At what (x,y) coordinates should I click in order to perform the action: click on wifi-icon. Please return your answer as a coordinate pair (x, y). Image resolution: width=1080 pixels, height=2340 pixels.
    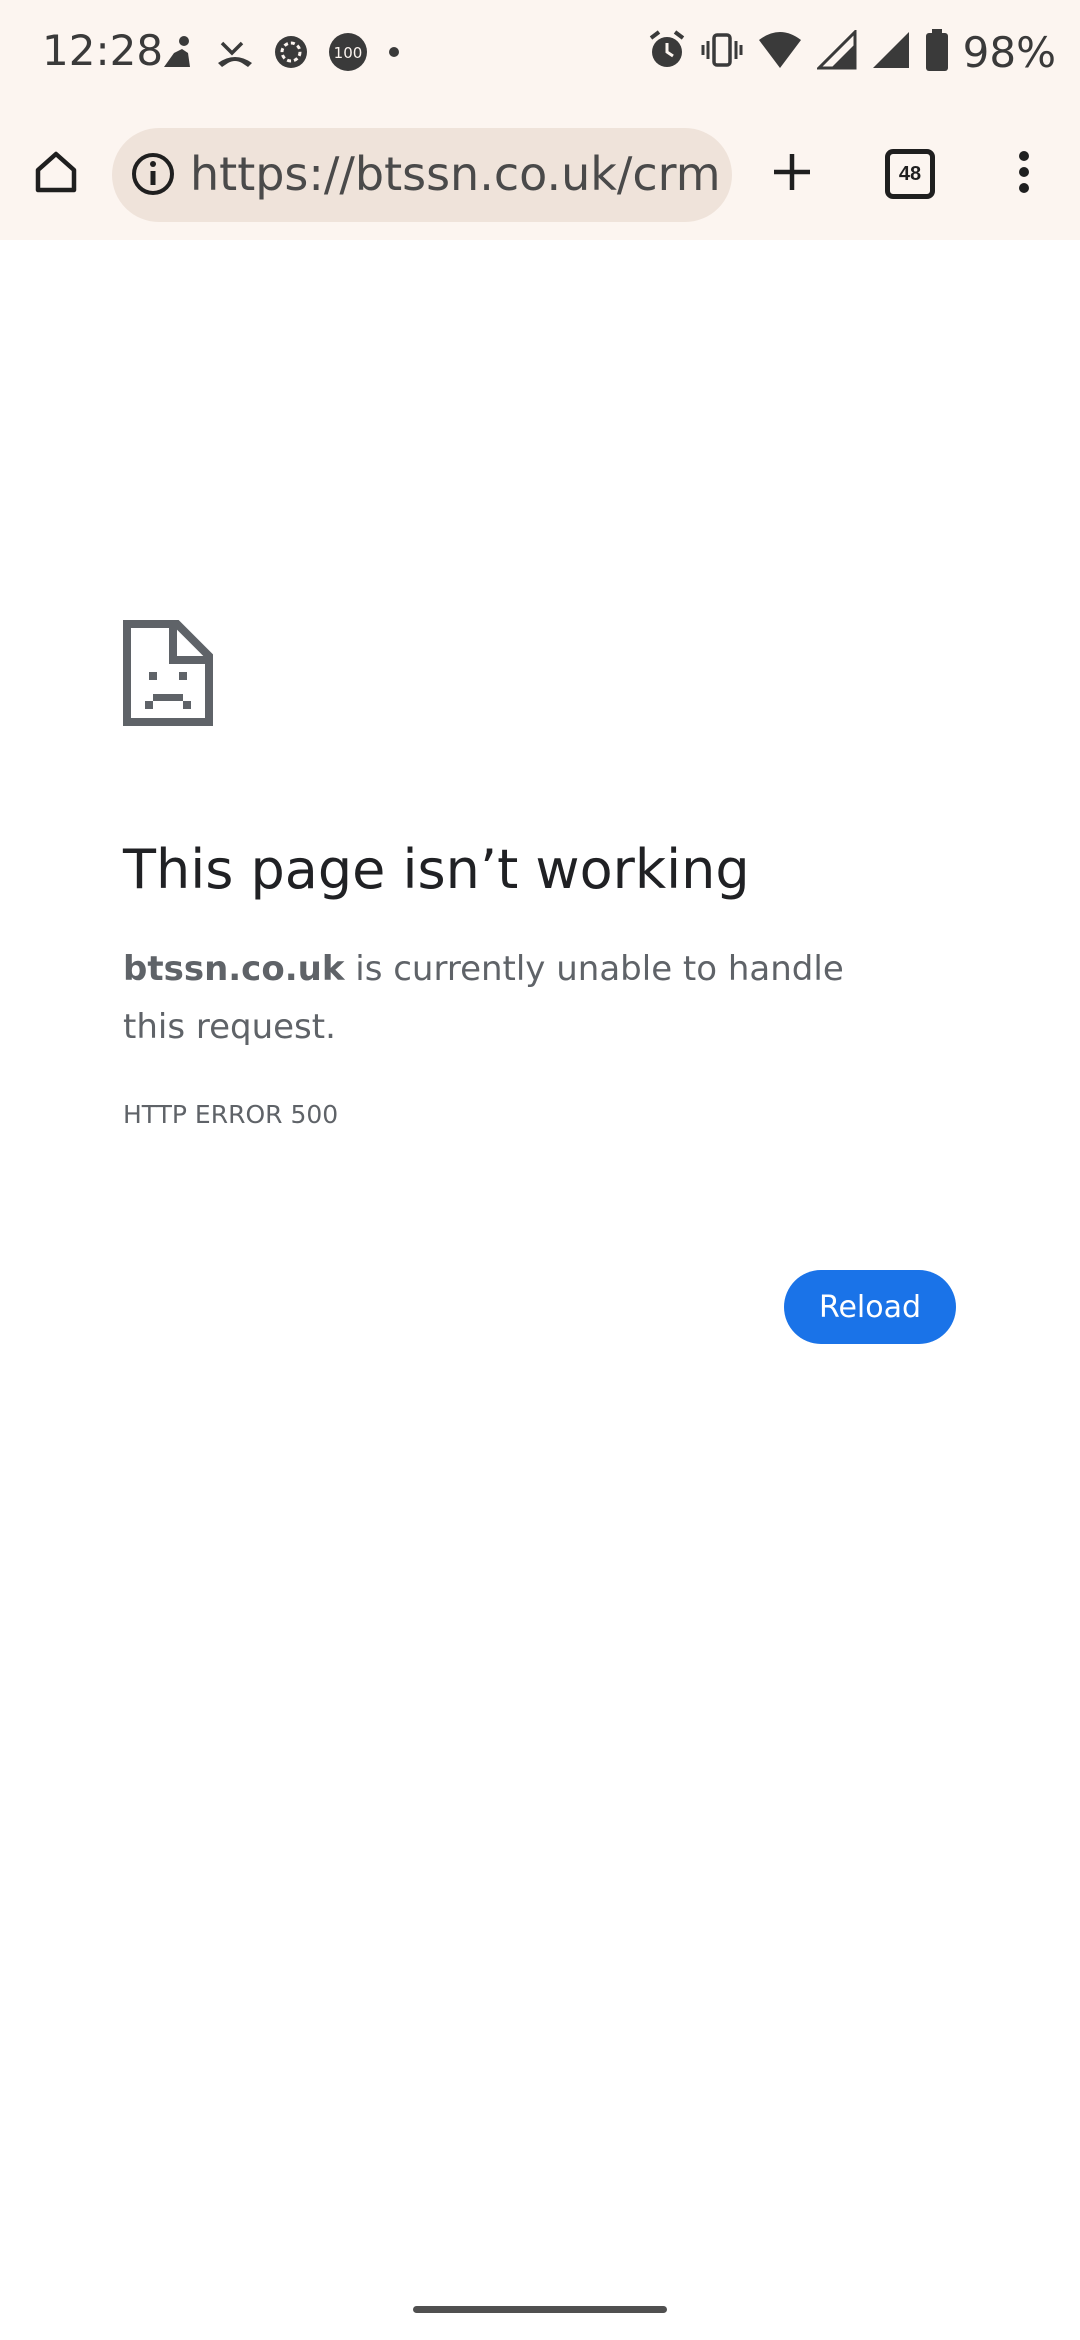
    Looking at the image, I should click on (780, 52).